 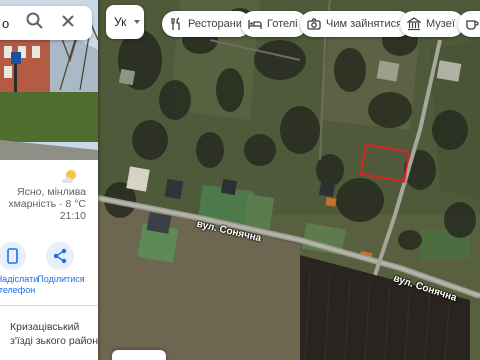 What do you see at coordinates (49, 334) in the screenshot?
I see `address: Кризацівський з'їзді зького району` at bounding box center [49, 334].